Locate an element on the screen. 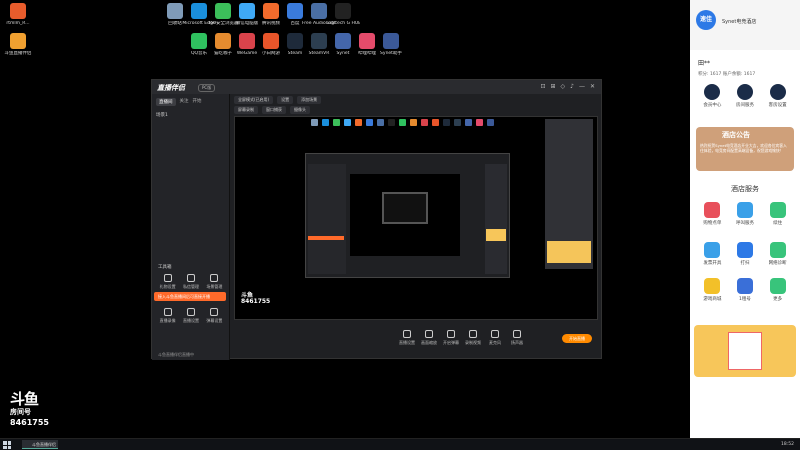 The width and height of the screenshot is (800, 450). desktop-icon: Logitech G HUB is located at coordinates (343, 14).